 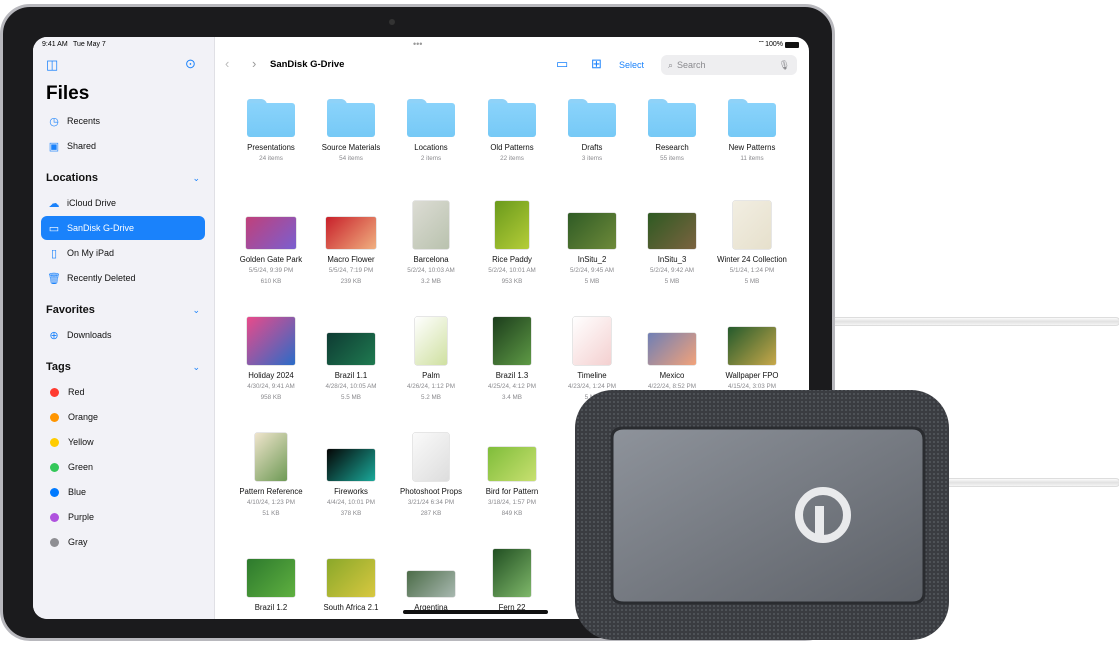 I want to click on download-icon: ⊕, so click(x=54, y=335).